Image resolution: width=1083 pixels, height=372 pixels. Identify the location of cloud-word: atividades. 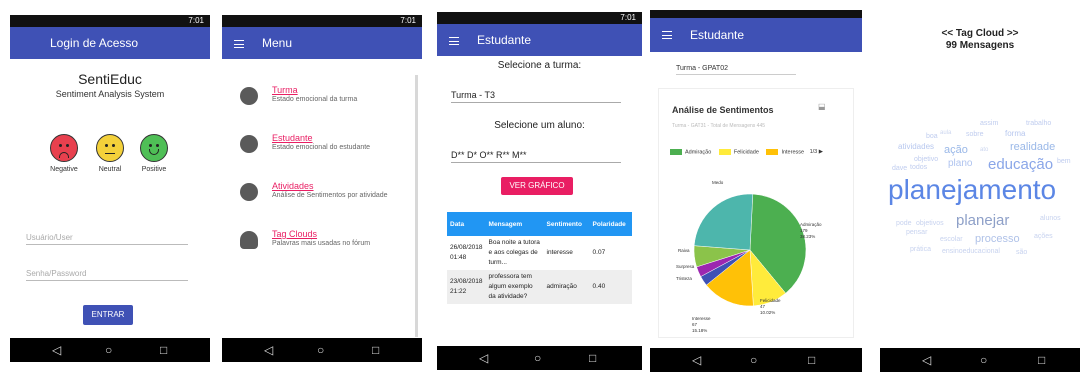
(916, 146).